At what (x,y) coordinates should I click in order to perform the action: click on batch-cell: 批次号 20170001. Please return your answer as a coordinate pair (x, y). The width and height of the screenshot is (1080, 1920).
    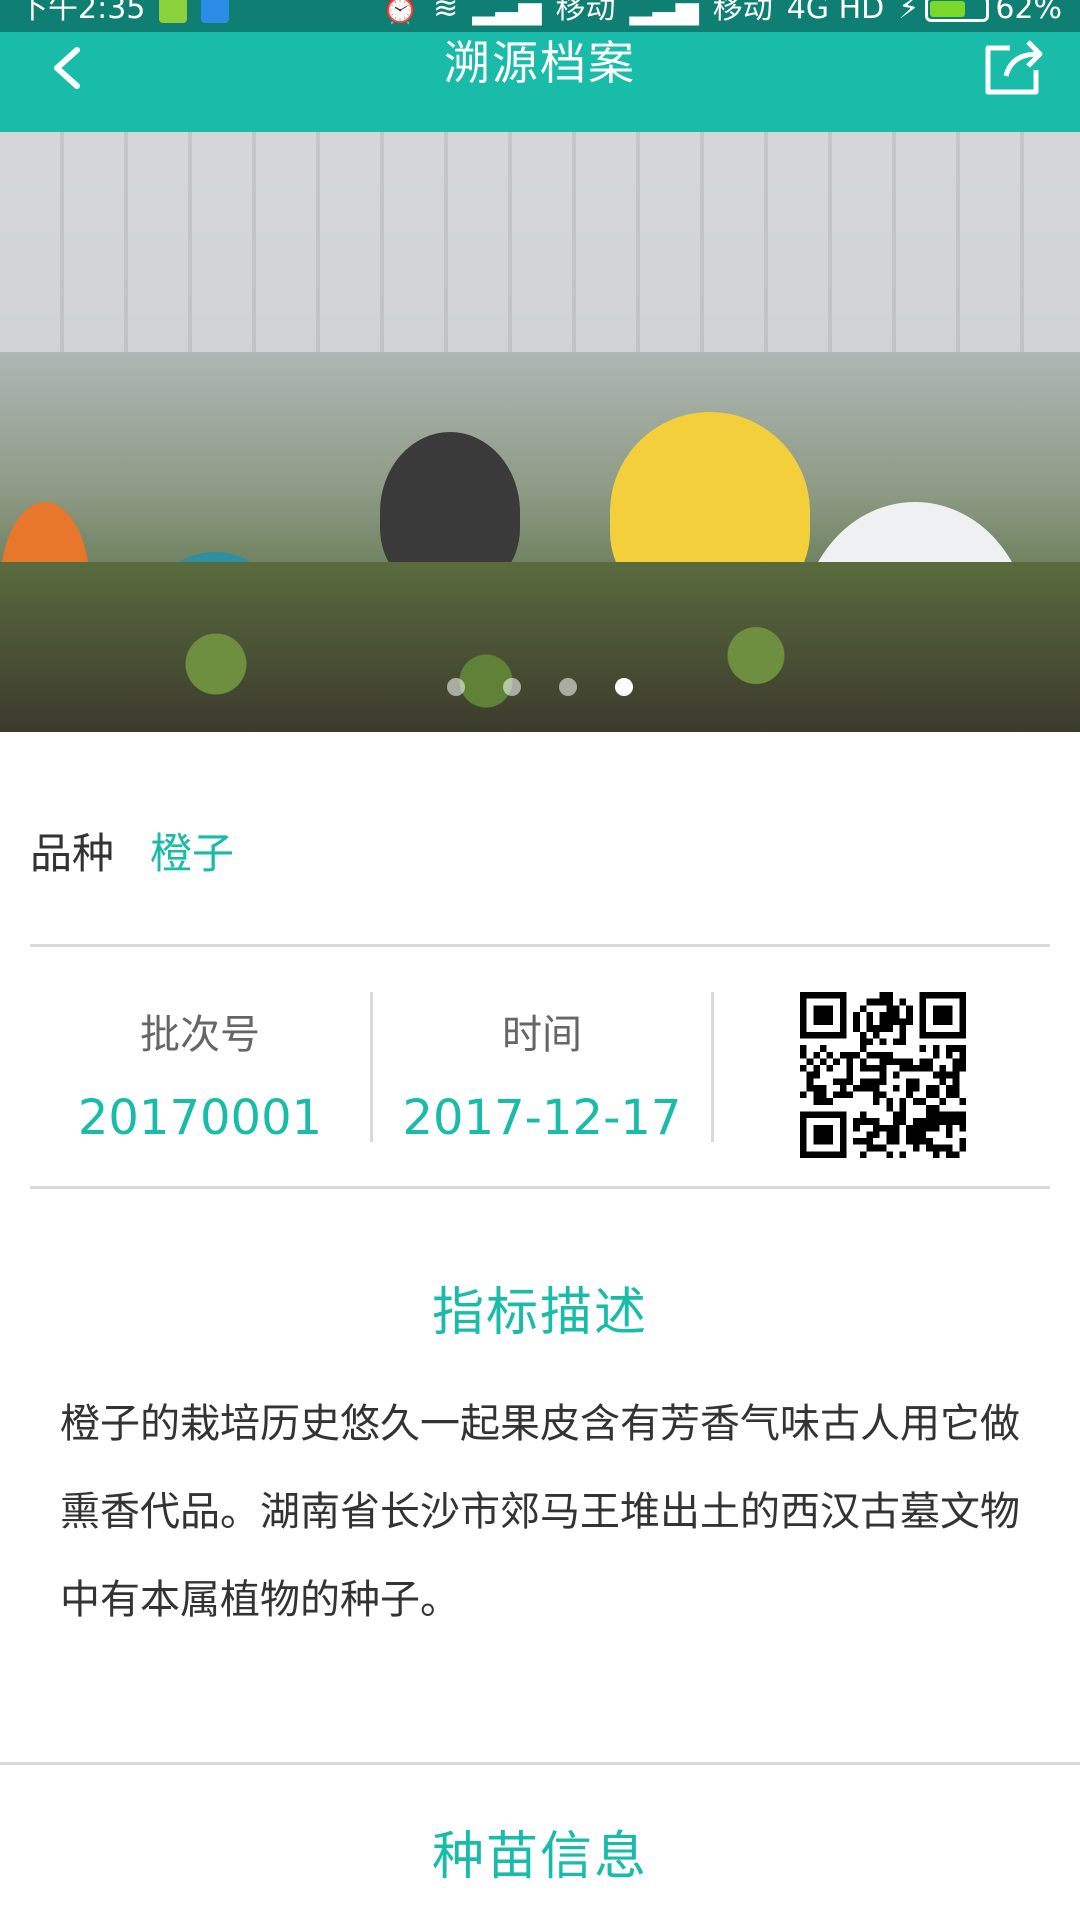
    Looking at the image, I should click on (200, 1069).